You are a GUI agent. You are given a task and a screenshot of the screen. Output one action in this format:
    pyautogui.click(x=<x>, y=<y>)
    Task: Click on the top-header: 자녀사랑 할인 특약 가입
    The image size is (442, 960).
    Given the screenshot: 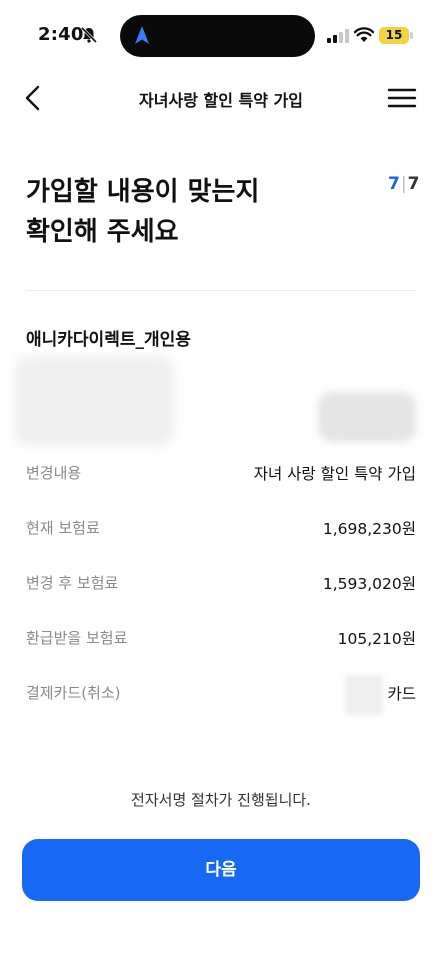 What is the action you would take?
    pyautogui.click(x=221, y=98)
    